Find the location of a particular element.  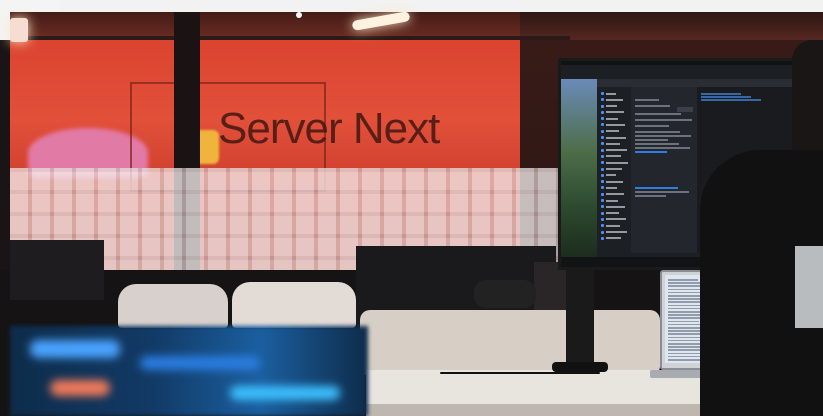

desktop-wallpaper is located at coordinates (579, 170).